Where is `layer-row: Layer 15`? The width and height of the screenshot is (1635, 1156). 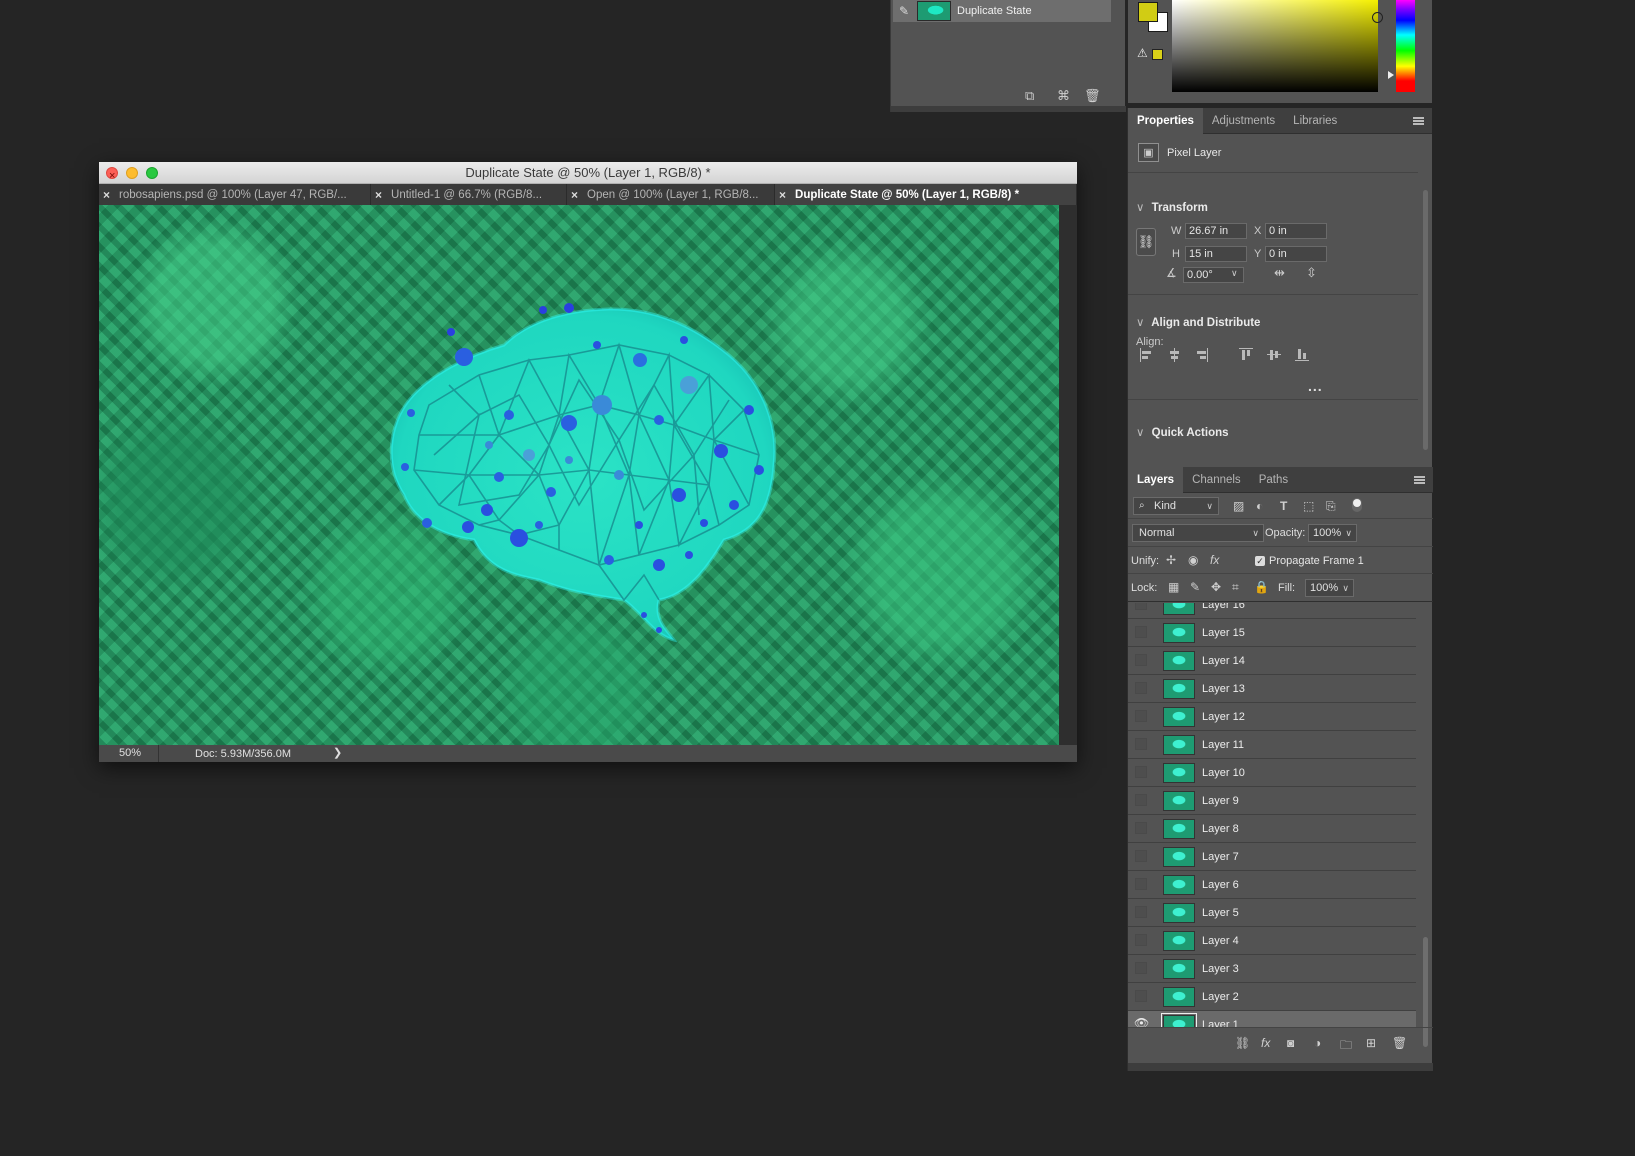
layer-row: Layer 15 is located at coordinates (1272, 633).